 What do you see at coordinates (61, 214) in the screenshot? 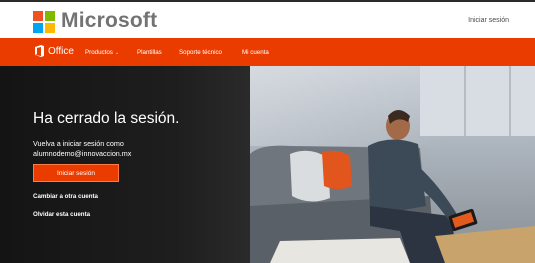
I see `forget-account-link: Olvidar esta cuenta` at bounding box center [61, 214].